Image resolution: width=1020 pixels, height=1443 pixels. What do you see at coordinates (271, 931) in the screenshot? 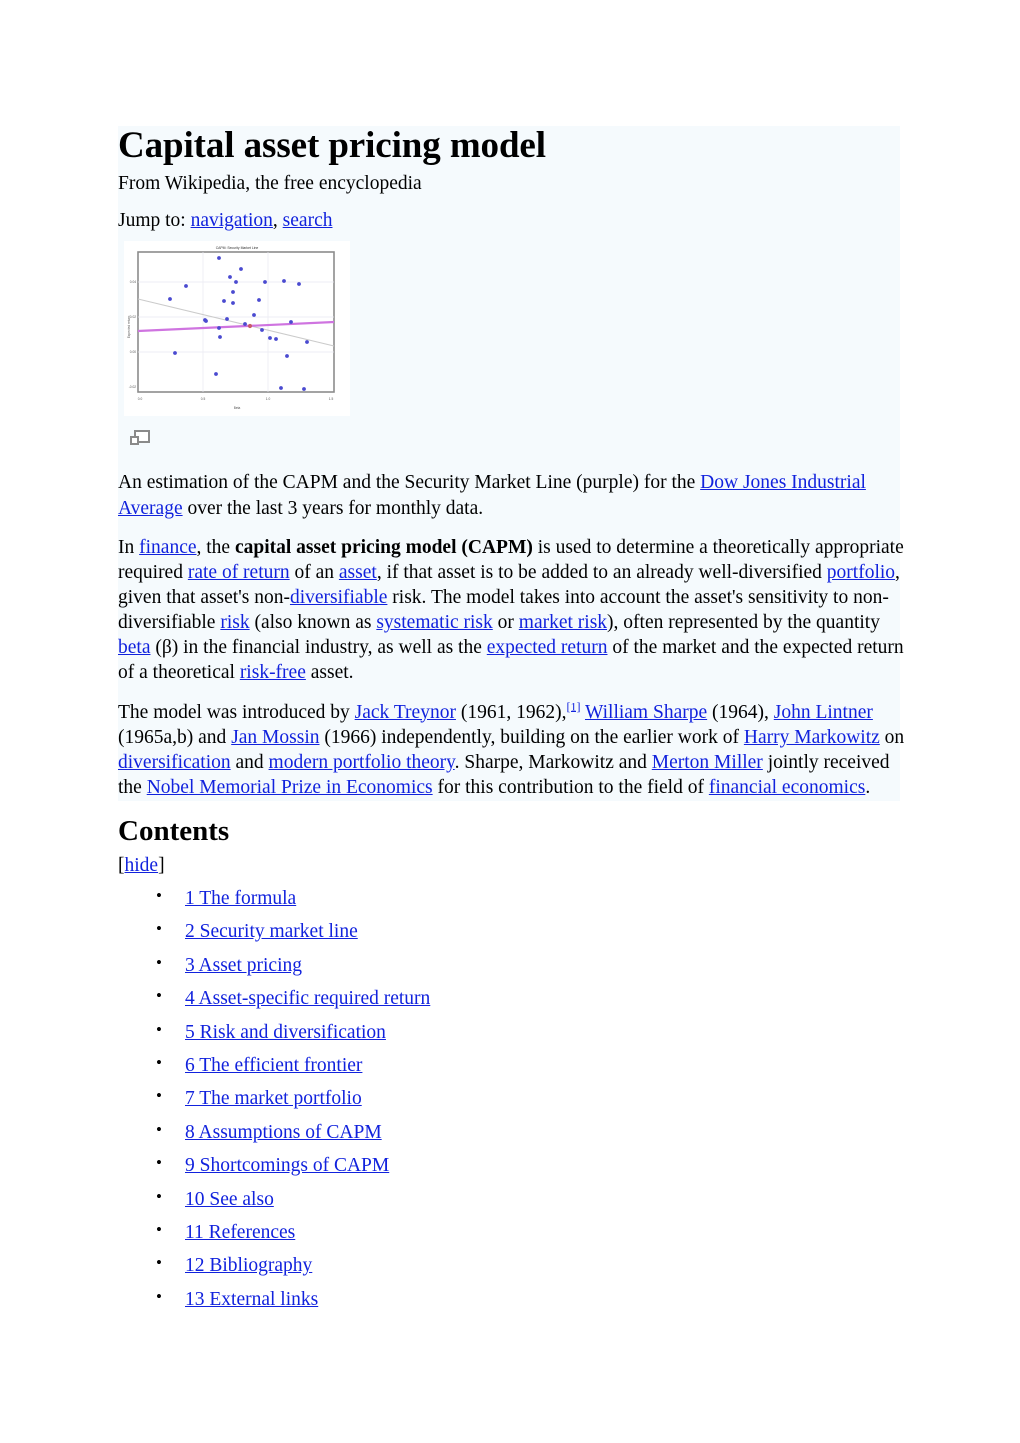
I see `toc-link-2: 2 Security market line` at bounding box center [271, 931].